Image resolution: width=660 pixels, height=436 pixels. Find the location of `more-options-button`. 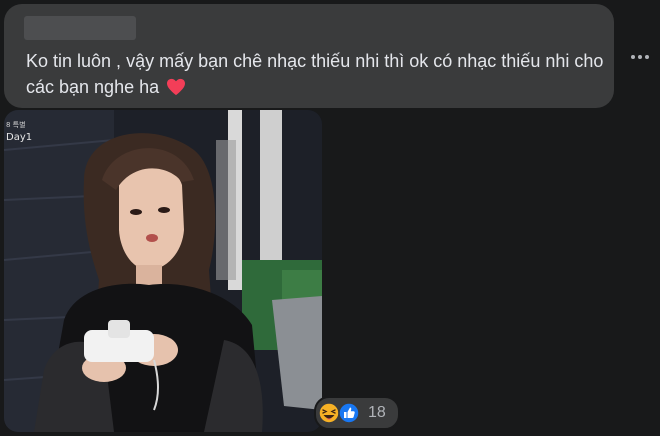

more-options-button is located at coordinates (640, 57).